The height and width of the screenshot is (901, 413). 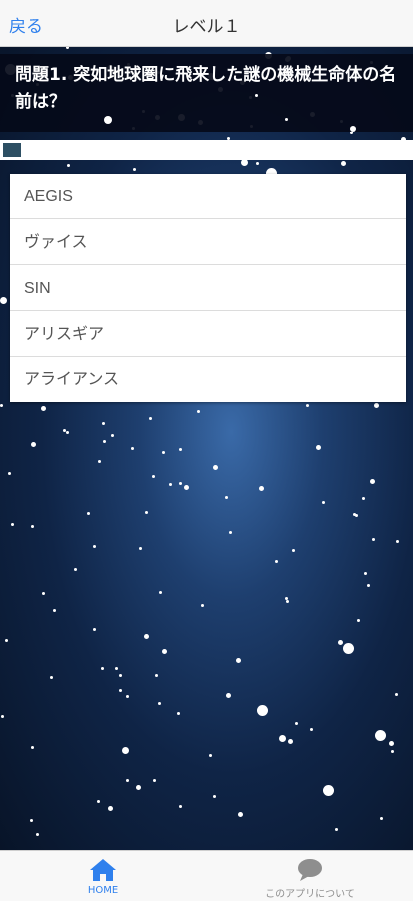 I want to click on tab-about-label: このアプリについて, so click(x=310, y=894).